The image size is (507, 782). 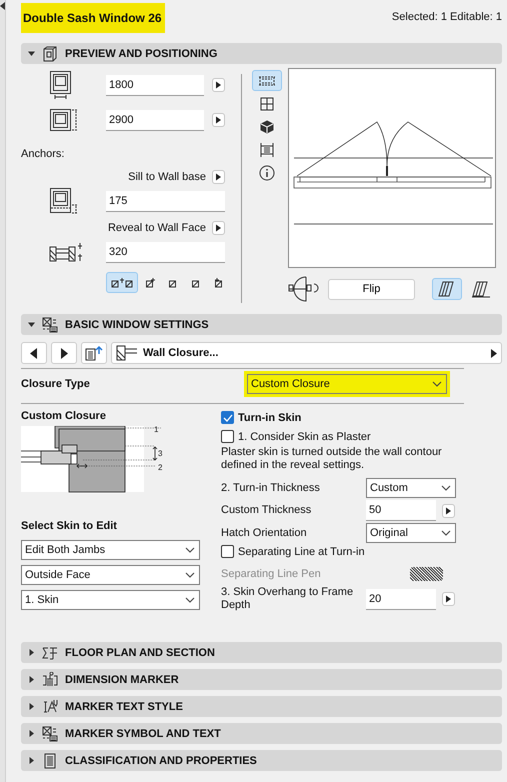 I want to click on reveal-depth-icon, so click(x=67, y=252).